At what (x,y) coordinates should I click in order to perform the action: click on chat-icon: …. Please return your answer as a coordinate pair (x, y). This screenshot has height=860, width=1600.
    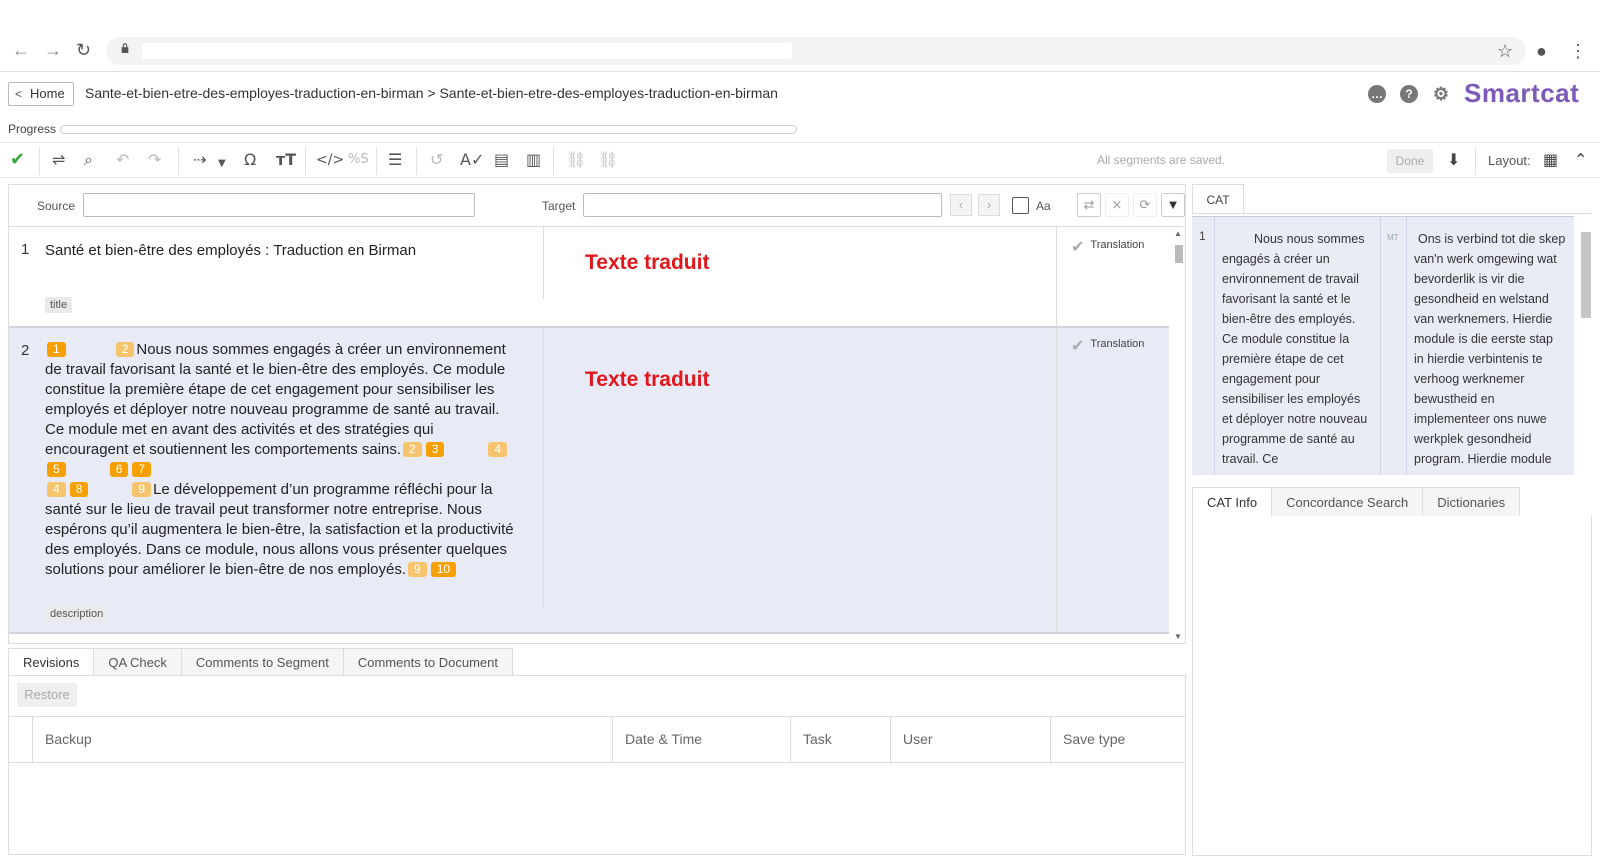
    Looking at the image, I should click on (1377, 94).